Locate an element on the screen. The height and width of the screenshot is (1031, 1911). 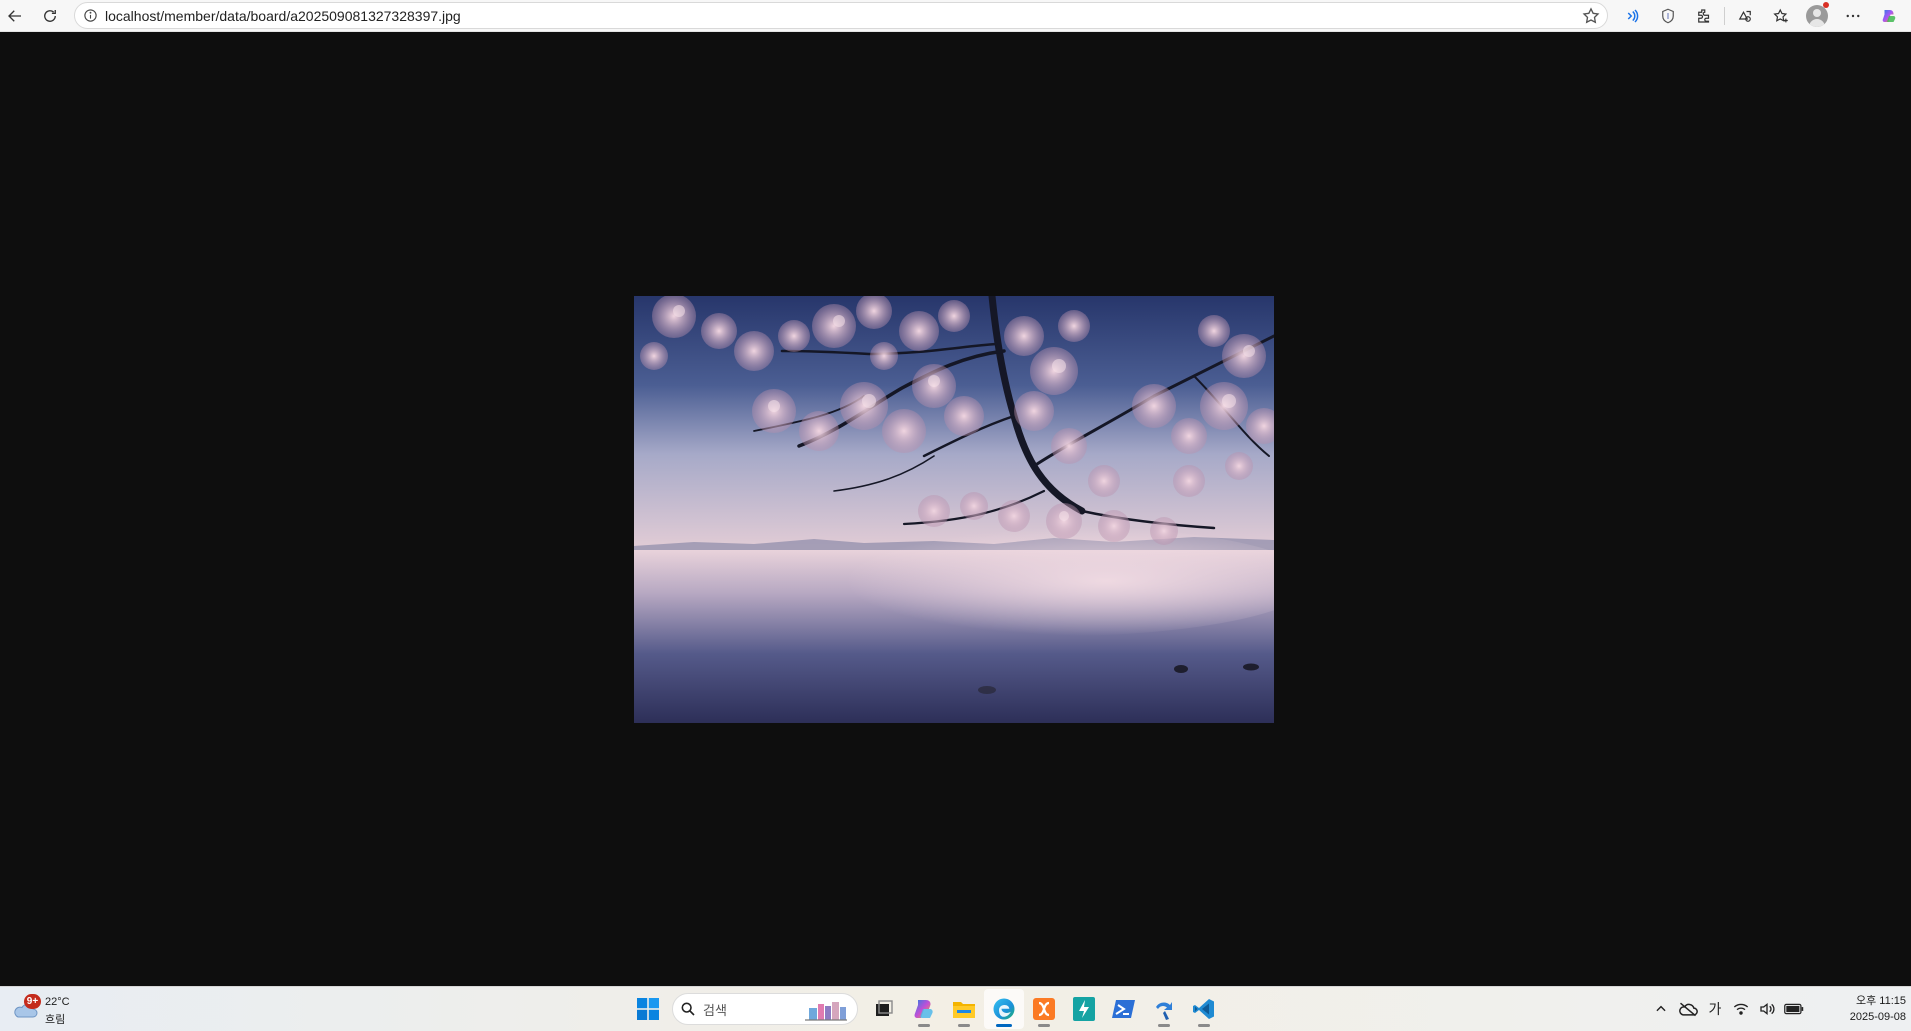
ime-indicator: 가 is located at coordinates (1715, 1009).